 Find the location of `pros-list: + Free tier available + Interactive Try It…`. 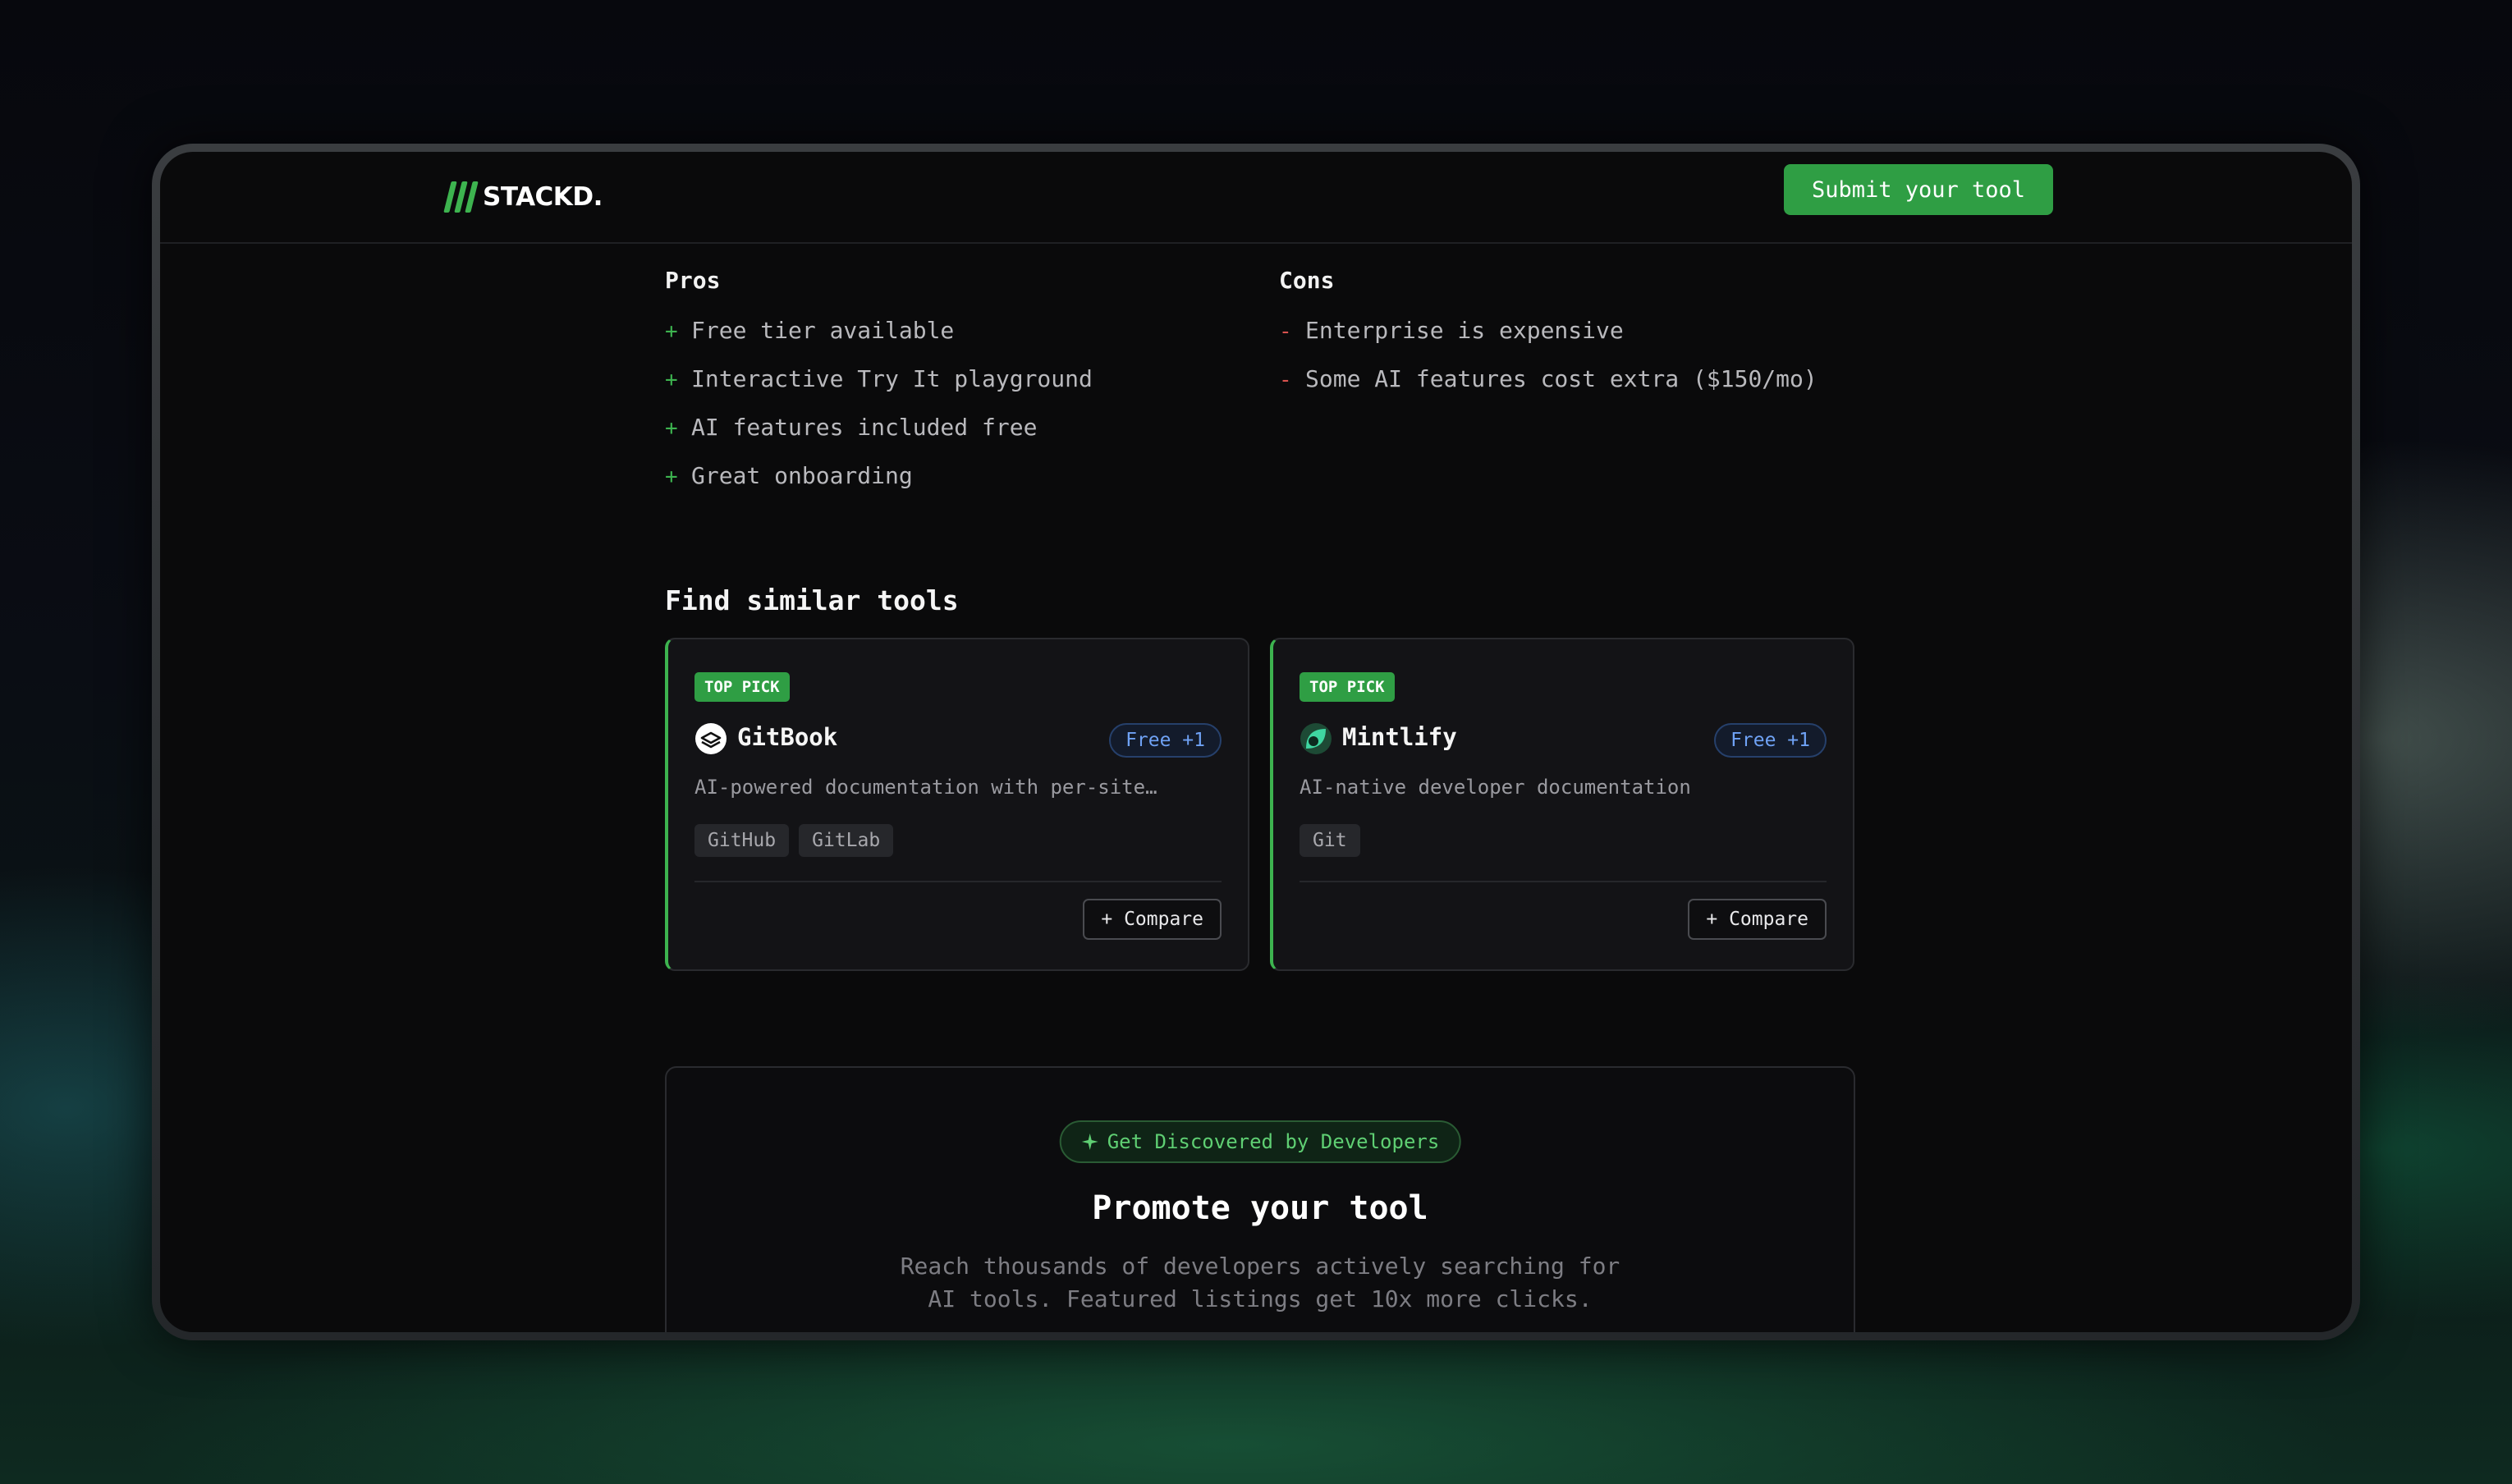

pros-list: + Free tier available + Interactive Try It… is located at coordinates (952, 414).